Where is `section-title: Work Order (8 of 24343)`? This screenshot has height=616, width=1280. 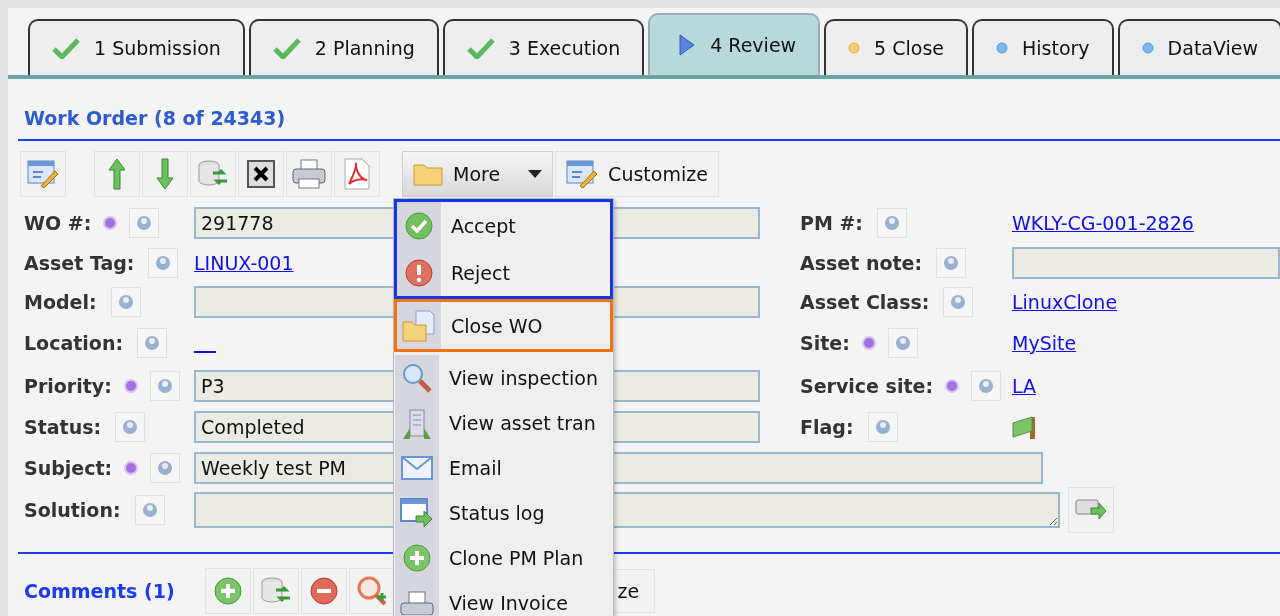
section-title: Work Order (8 of 24343) is located at coordinates (154, 118).